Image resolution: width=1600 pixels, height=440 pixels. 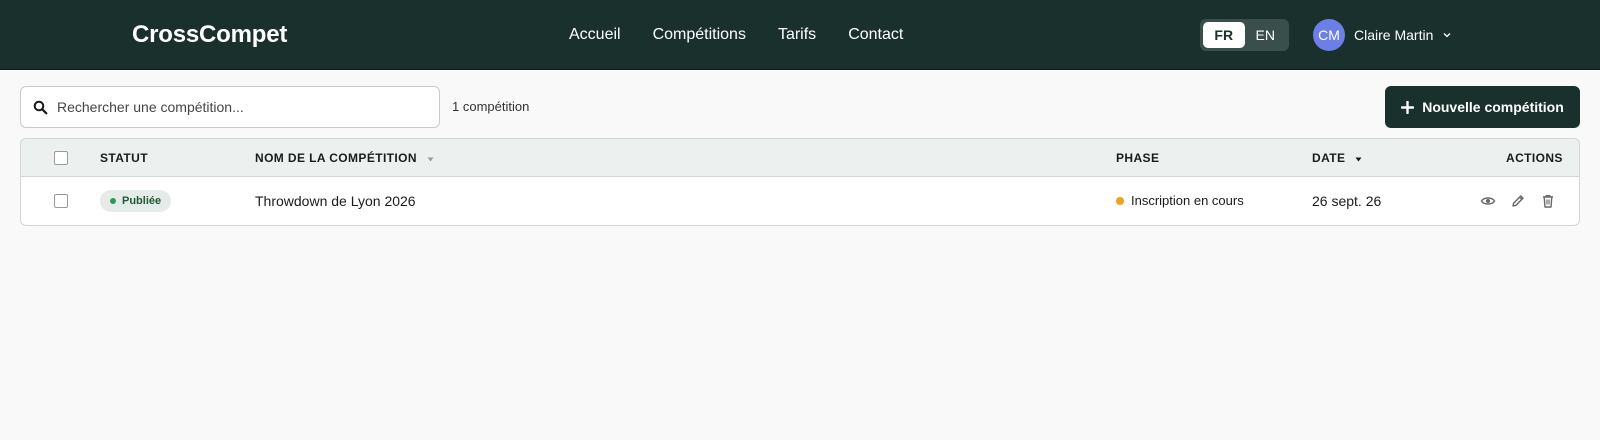 I want to click on status-badge: Publiée, so click(x=136, y=201).